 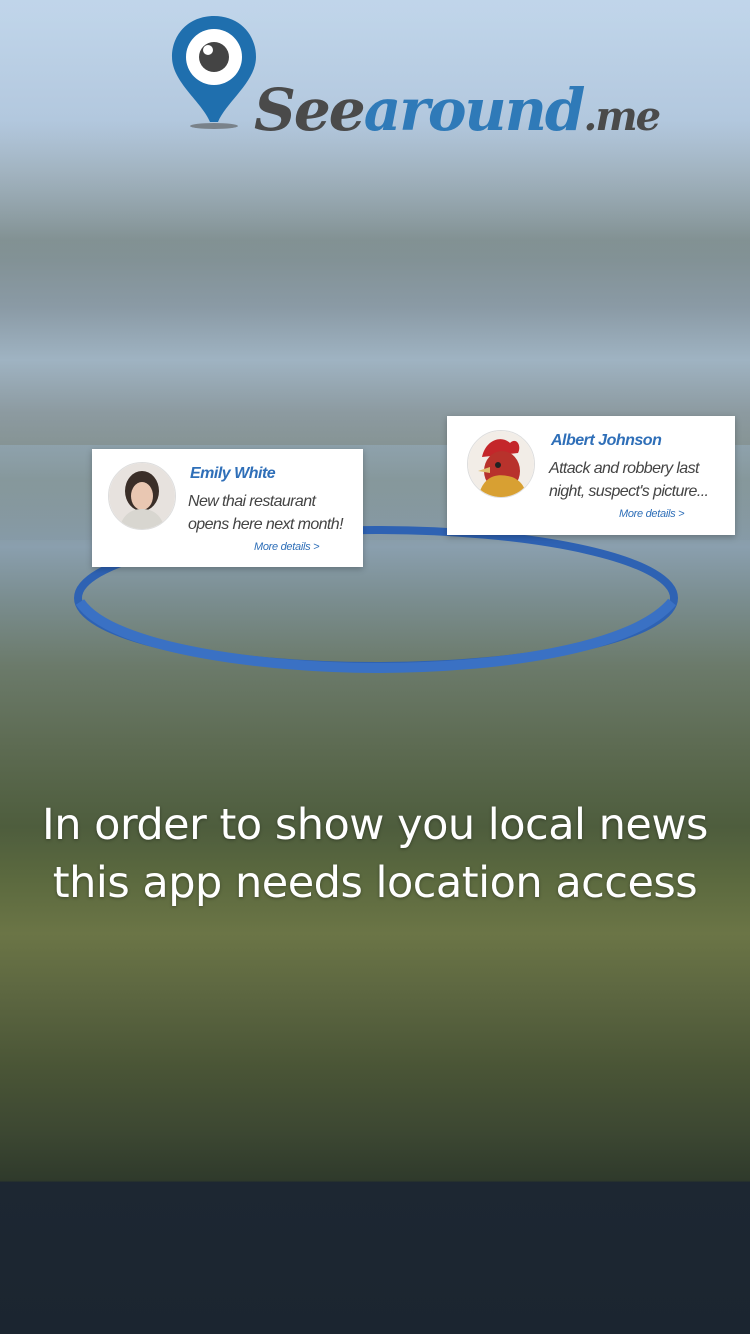 What do you see at coordinates (606, 440) in the screenshot?
I see `card-author-name: Albert Johnson` at bounding box center [606, 440].